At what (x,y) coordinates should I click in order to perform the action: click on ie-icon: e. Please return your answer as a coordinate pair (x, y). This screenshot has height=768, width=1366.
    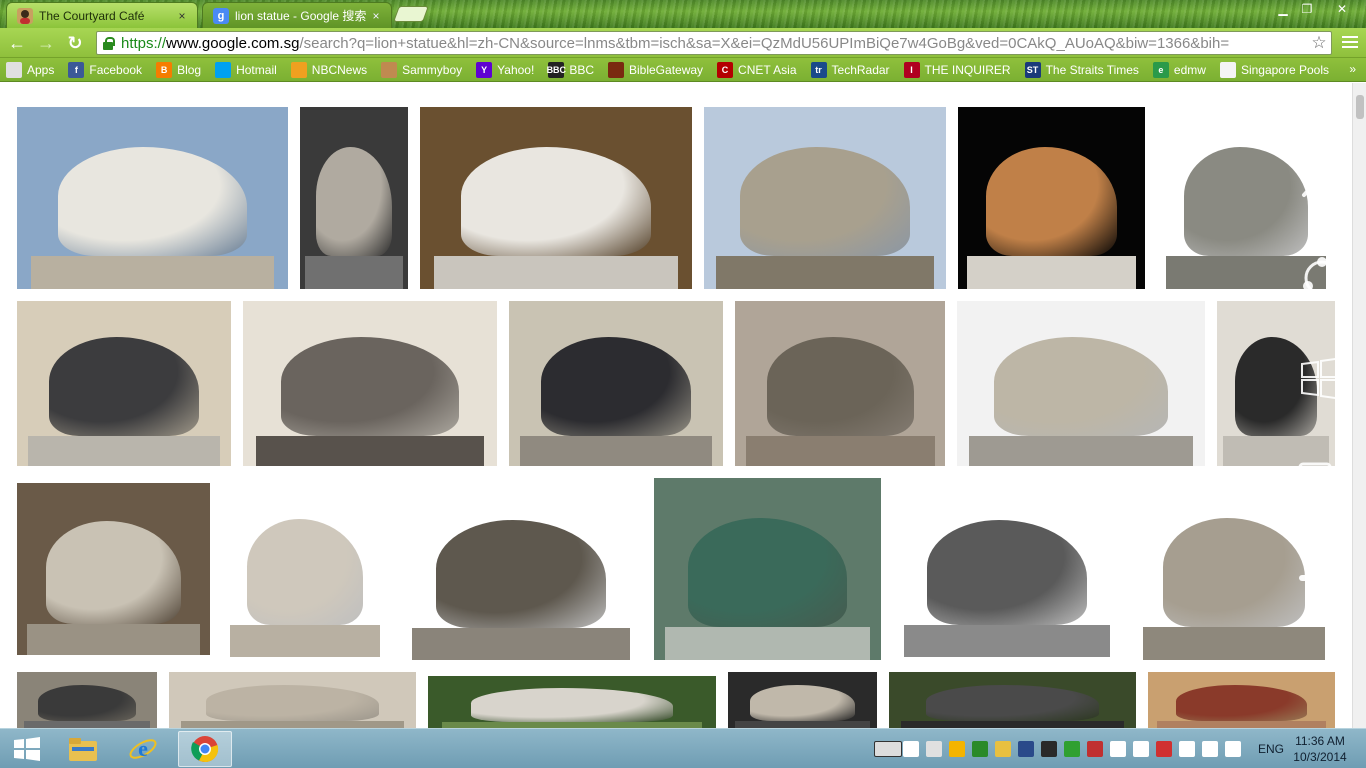
    Looking at the image, I should click on (143, 748).